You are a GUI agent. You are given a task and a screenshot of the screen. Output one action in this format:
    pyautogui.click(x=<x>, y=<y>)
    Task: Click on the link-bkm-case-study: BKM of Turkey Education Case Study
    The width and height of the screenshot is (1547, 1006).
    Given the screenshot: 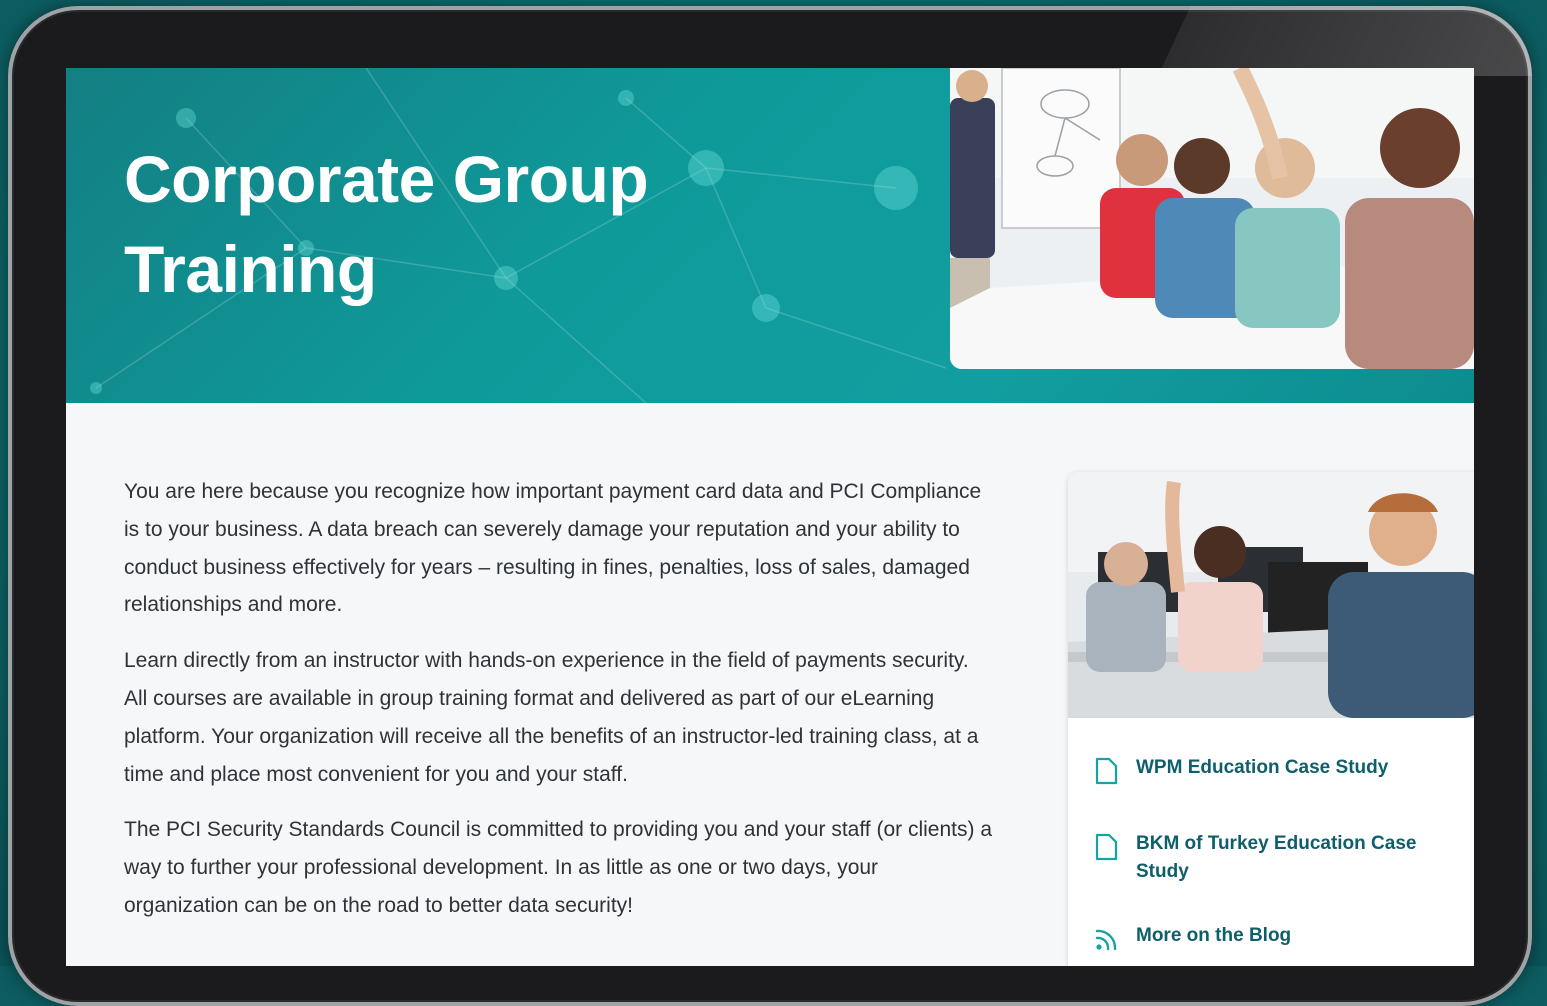 What is the action you would take?
    pyautogui.click(x=1282, y=858)
    